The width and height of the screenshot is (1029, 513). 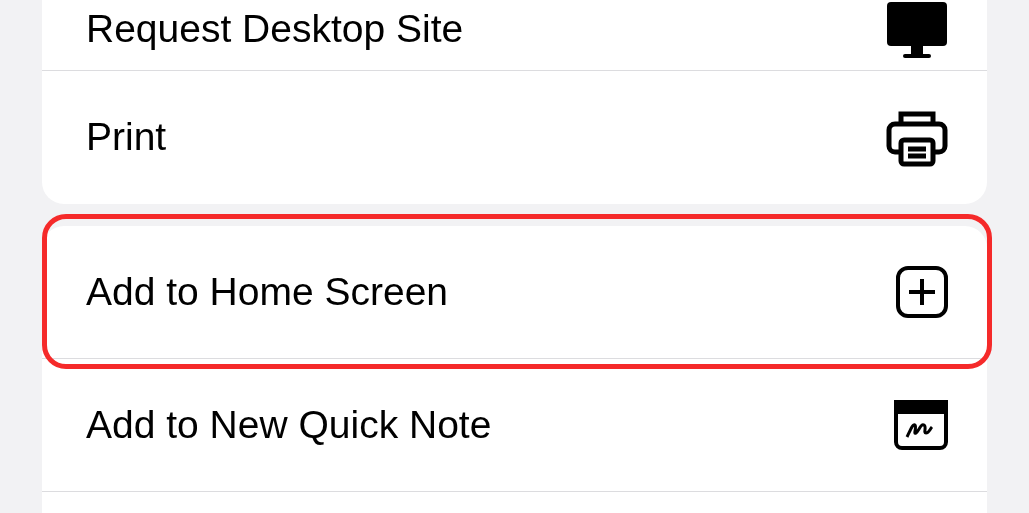 What do you see at coordinates (514, 35) in the screenshot?
I see `menu-item: Request Desktop Site` at bounding box center [514, 35].